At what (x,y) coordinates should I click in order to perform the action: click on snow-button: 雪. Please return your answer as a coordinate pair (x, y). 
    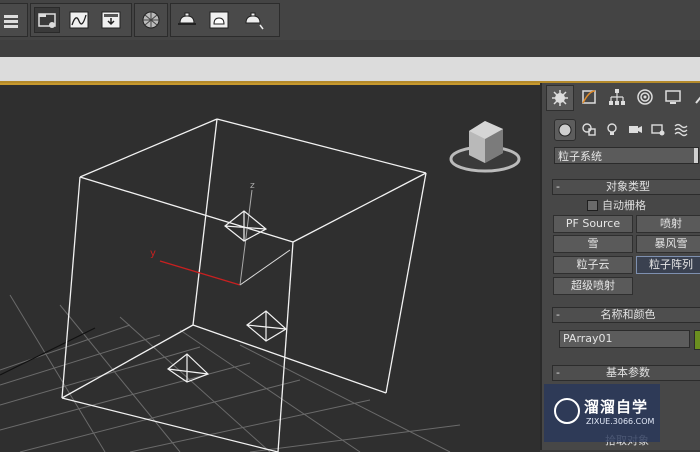
    Looking at the image, I should click on (593, 244).